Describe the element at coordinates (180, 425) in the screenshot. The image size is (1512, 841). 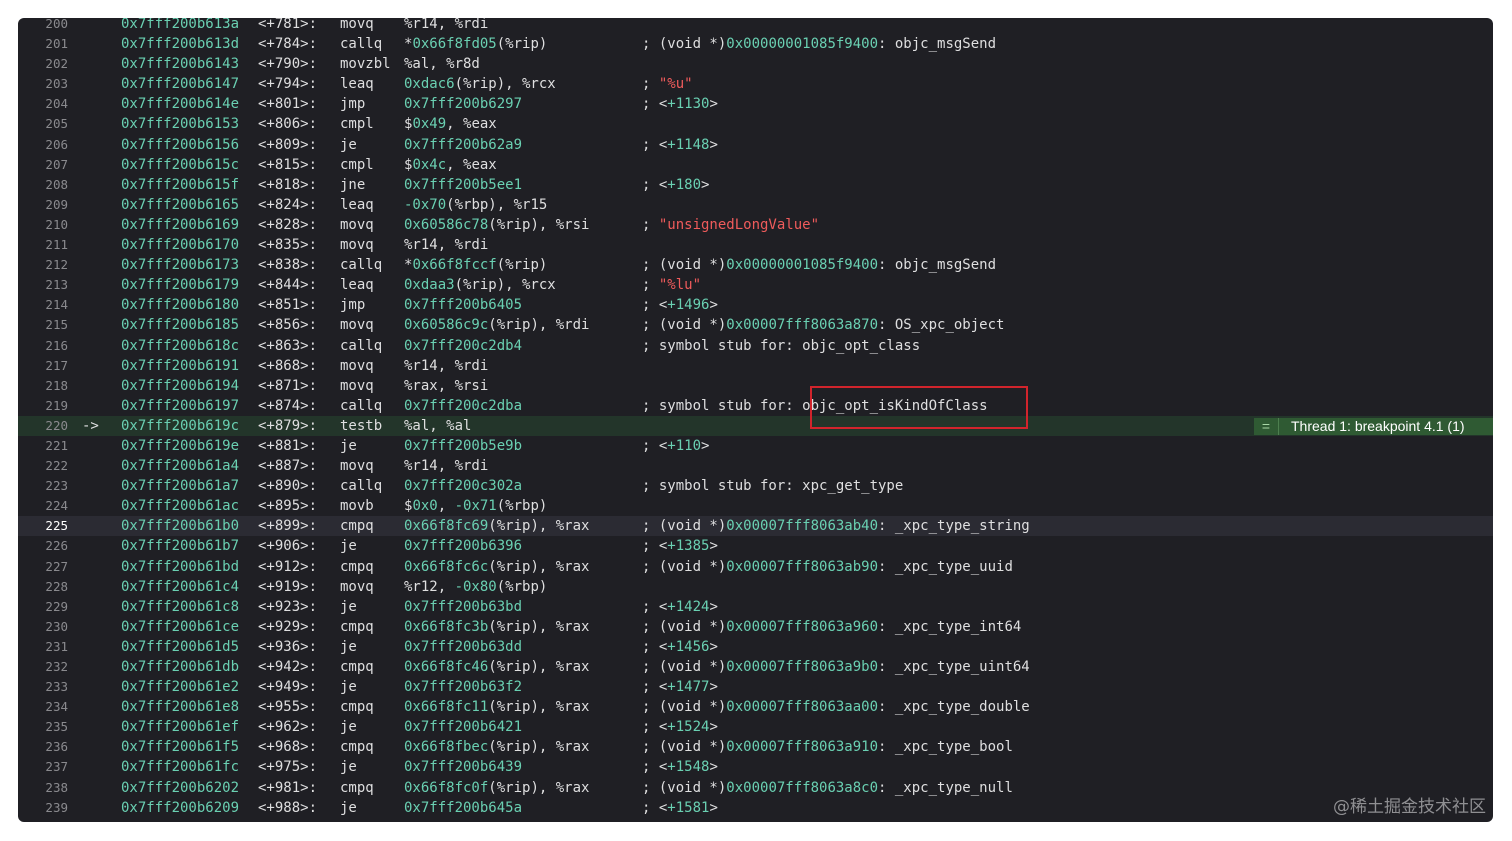
I see `instruction-address: 0x7fff200b619c` at that location.